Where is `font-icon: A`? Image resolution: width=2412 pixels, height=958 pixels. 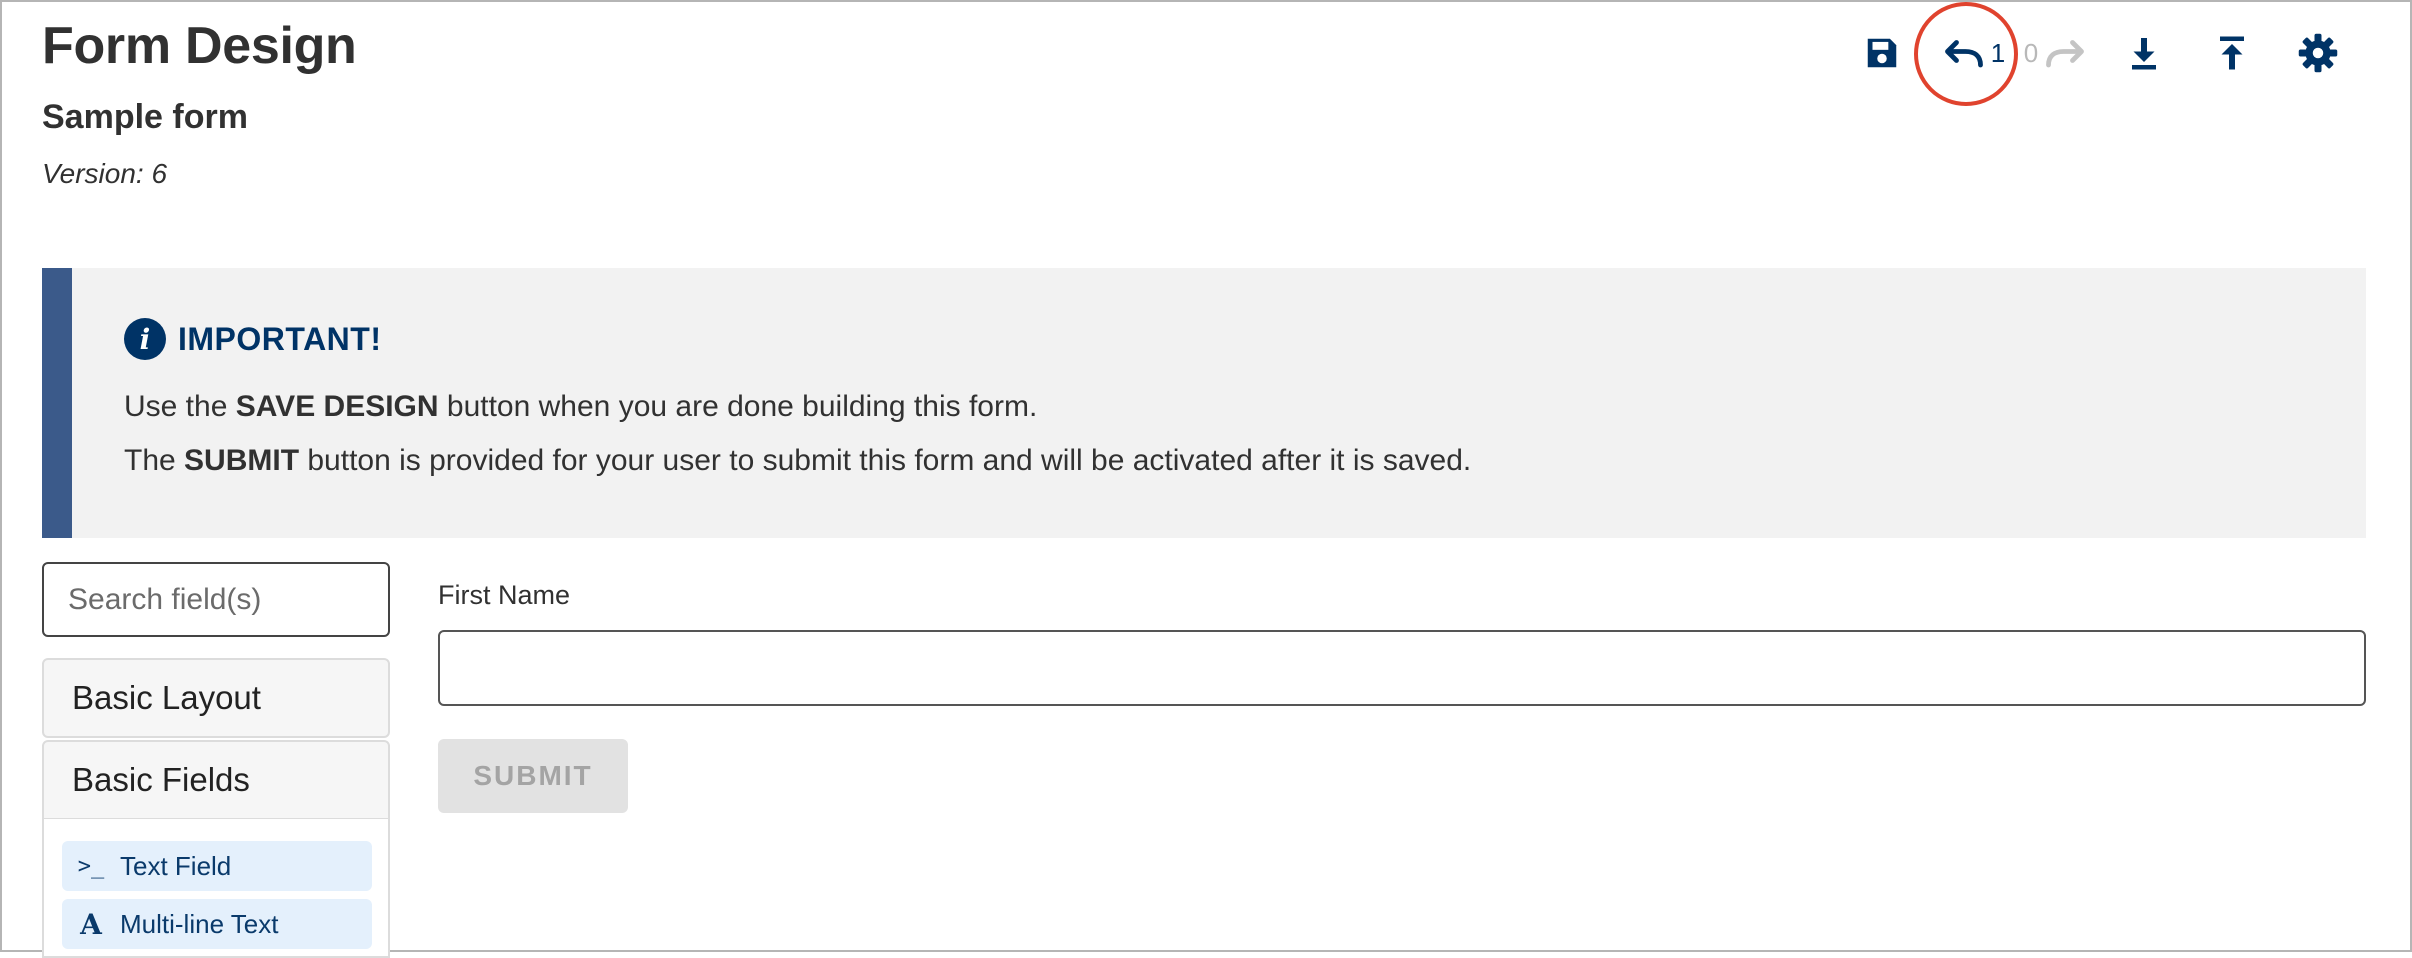 font-icon: A is located at coordinates (91, 924).